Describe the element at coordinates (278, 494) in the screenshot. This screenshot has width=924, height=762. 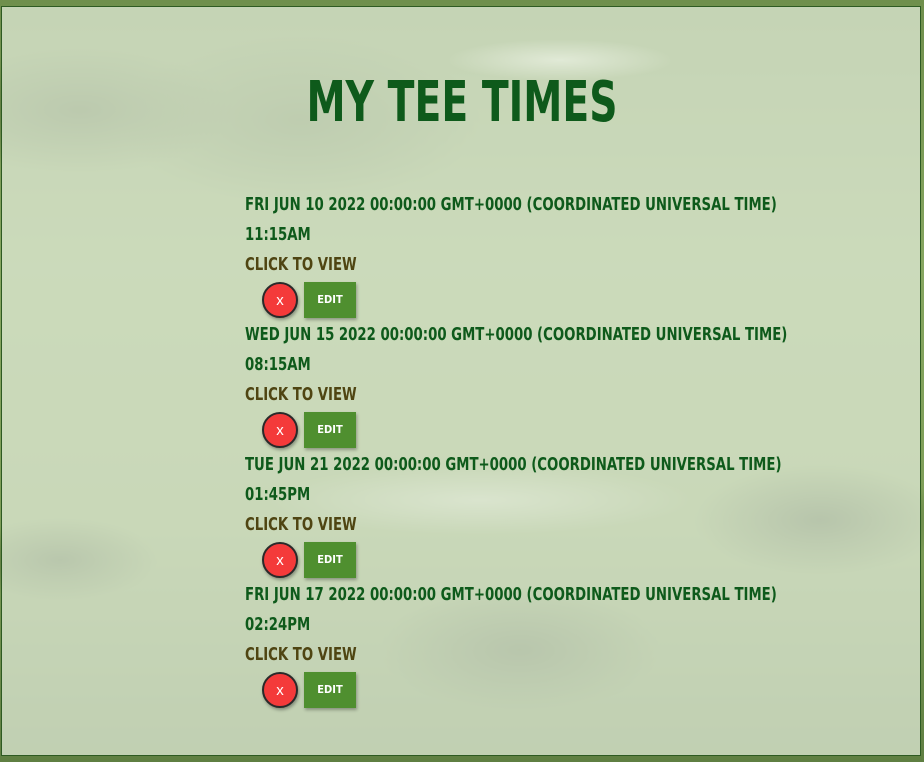
I see `tee-time-time: 01:45PM` at that location.